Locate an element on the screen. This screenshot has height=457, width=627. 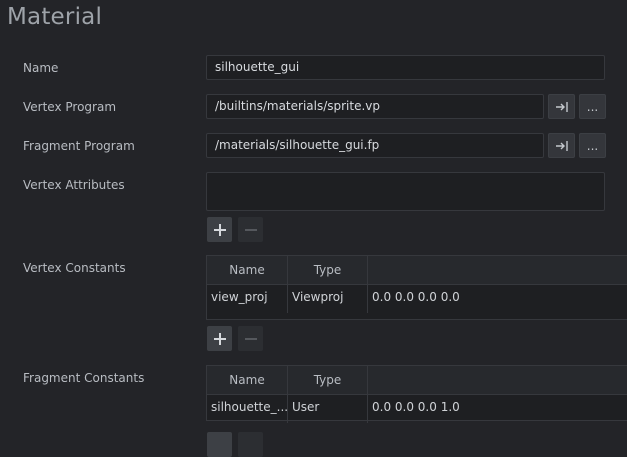
fragment-constants-label: Fragment Constants is located at coordinates (84, 378).